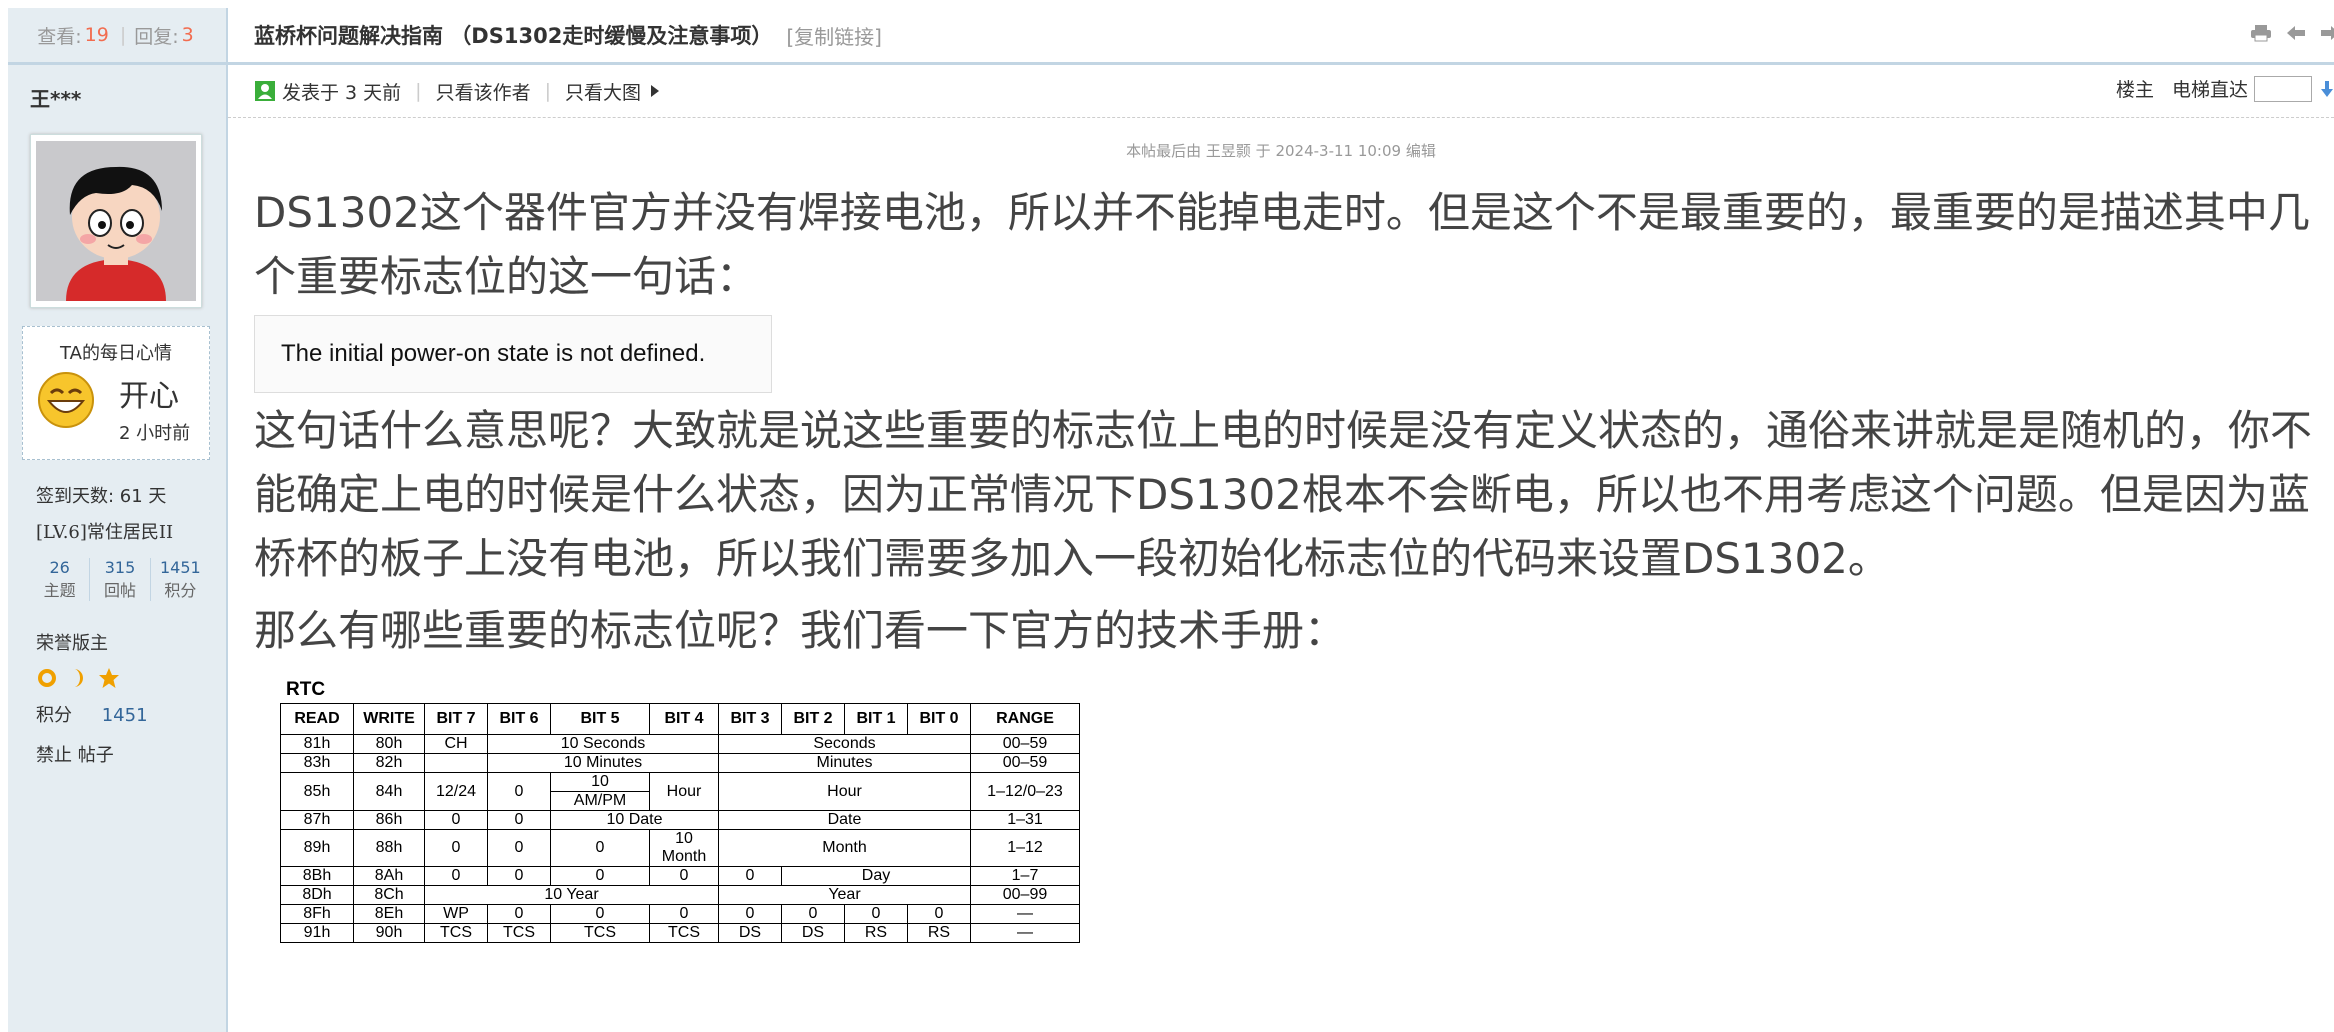  I want to click on table-row: 87h 86h 0 0 10 Date Date 1–31, so click(680, 820).